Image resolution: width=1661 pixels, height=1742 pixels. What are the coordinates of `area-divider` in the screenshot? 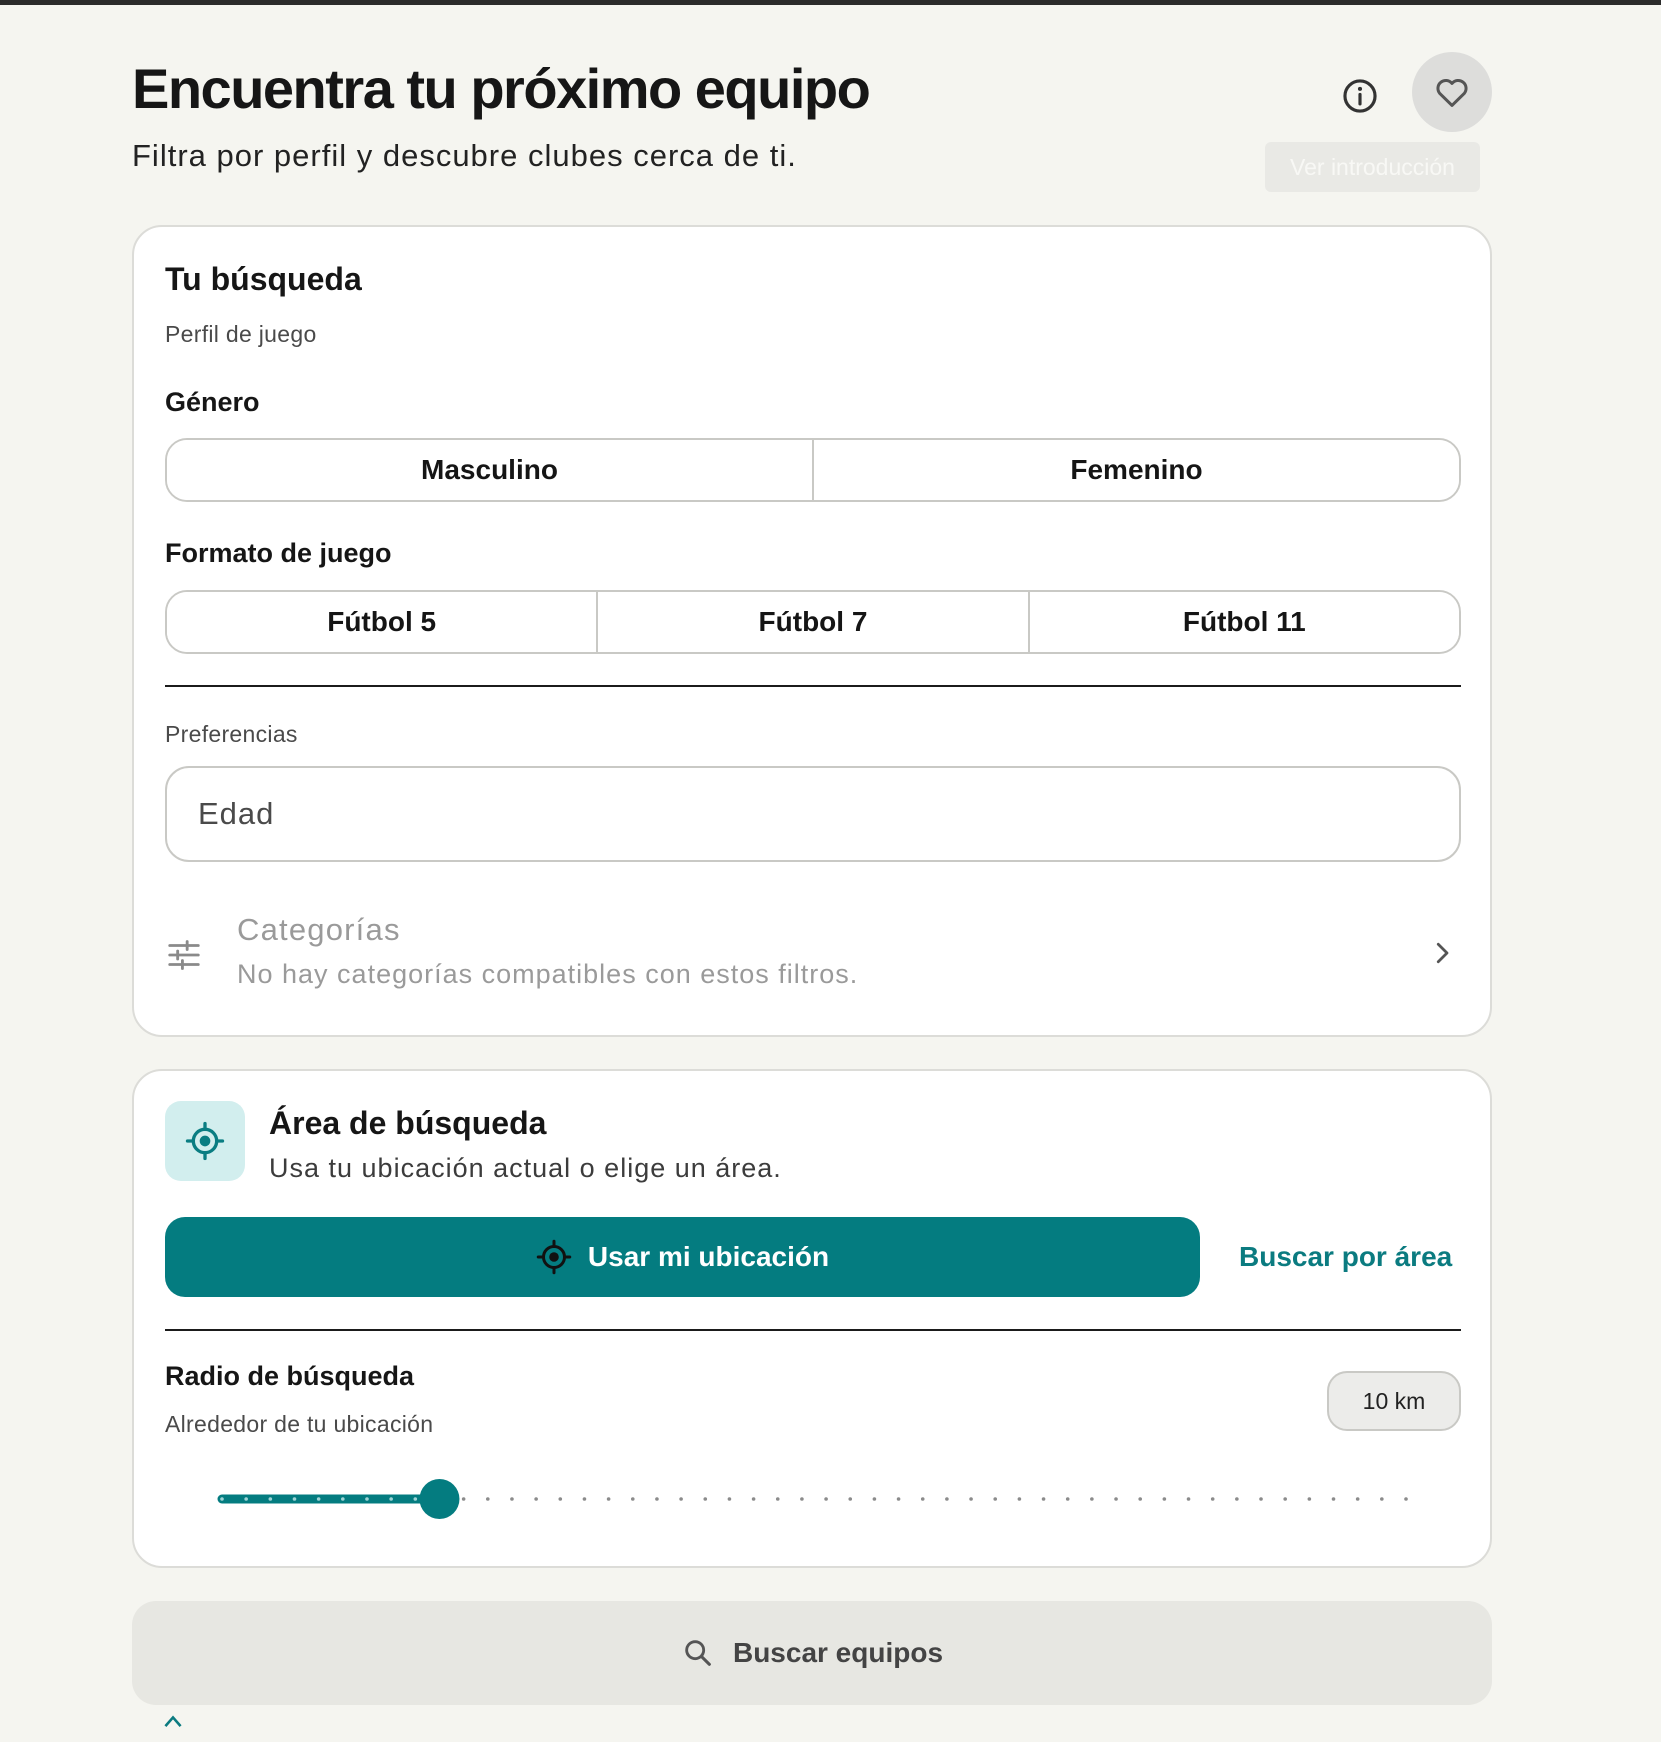 It's located at (813, 1330).